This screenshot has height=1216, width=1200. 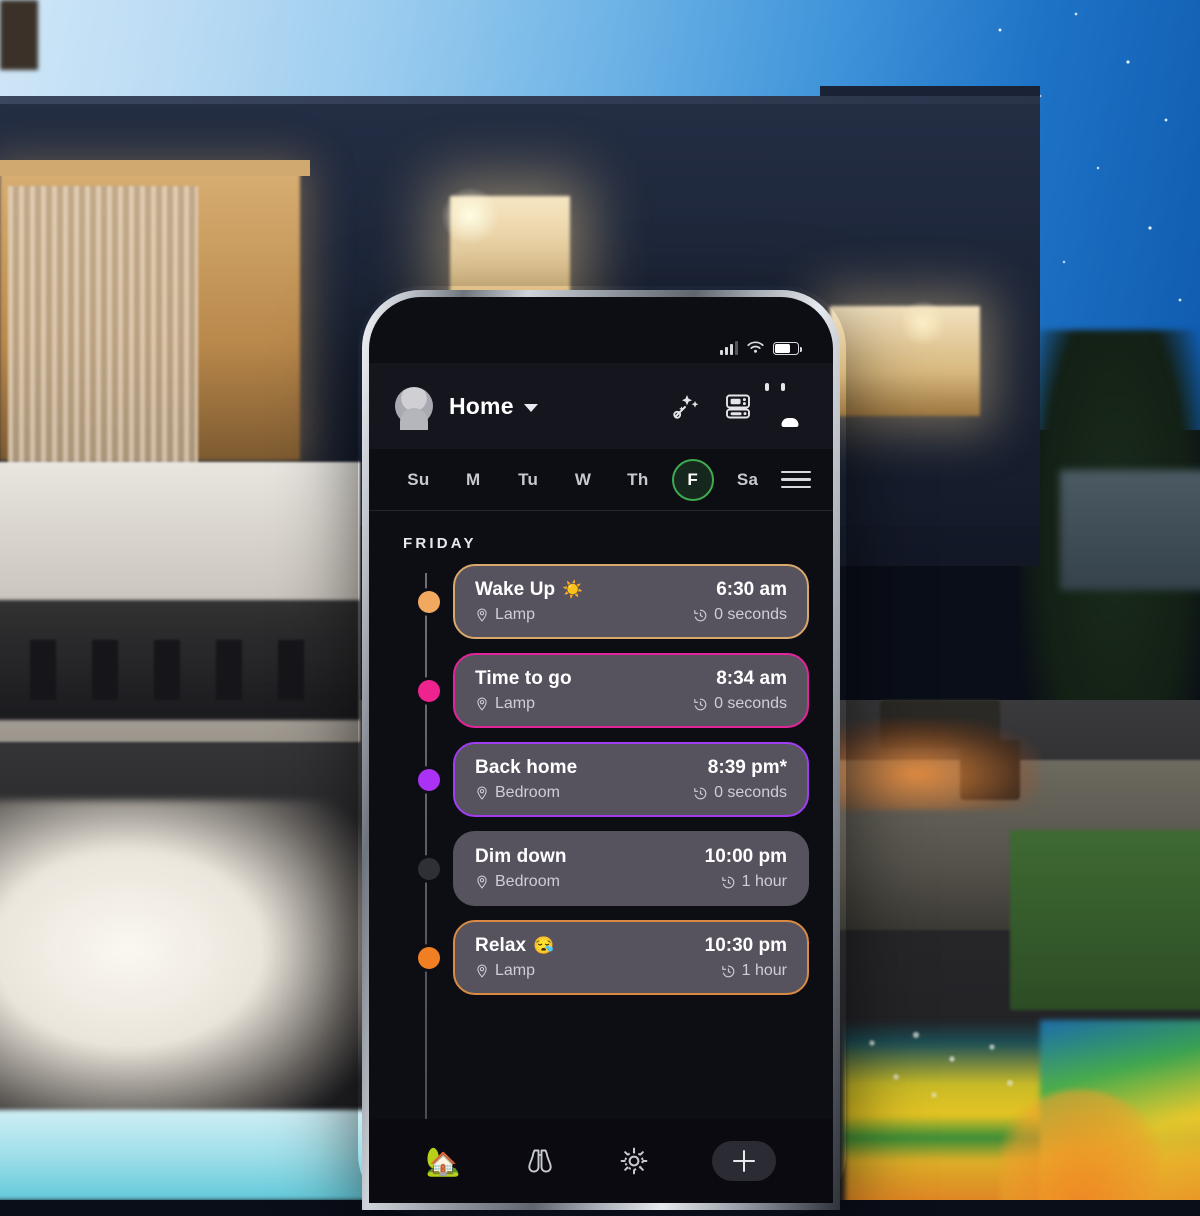 I want to click on day-f: F, so click(x=692, y=479).